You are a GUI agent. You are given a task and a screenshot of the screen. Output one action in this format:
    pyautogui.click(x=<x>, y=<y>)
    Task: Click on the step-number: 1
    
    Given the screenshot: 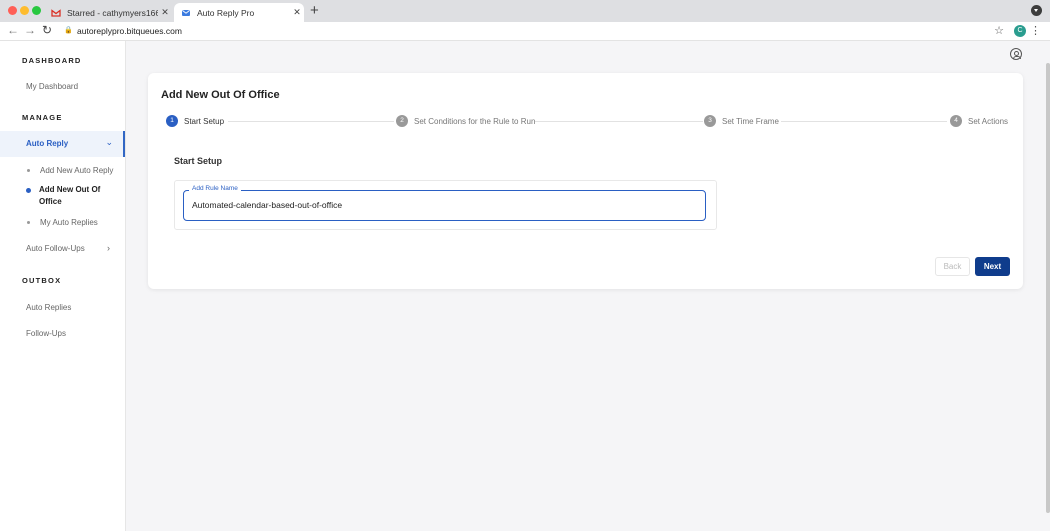 What is the action you would take?
    pyautogui.click(x=172, y=121)
    